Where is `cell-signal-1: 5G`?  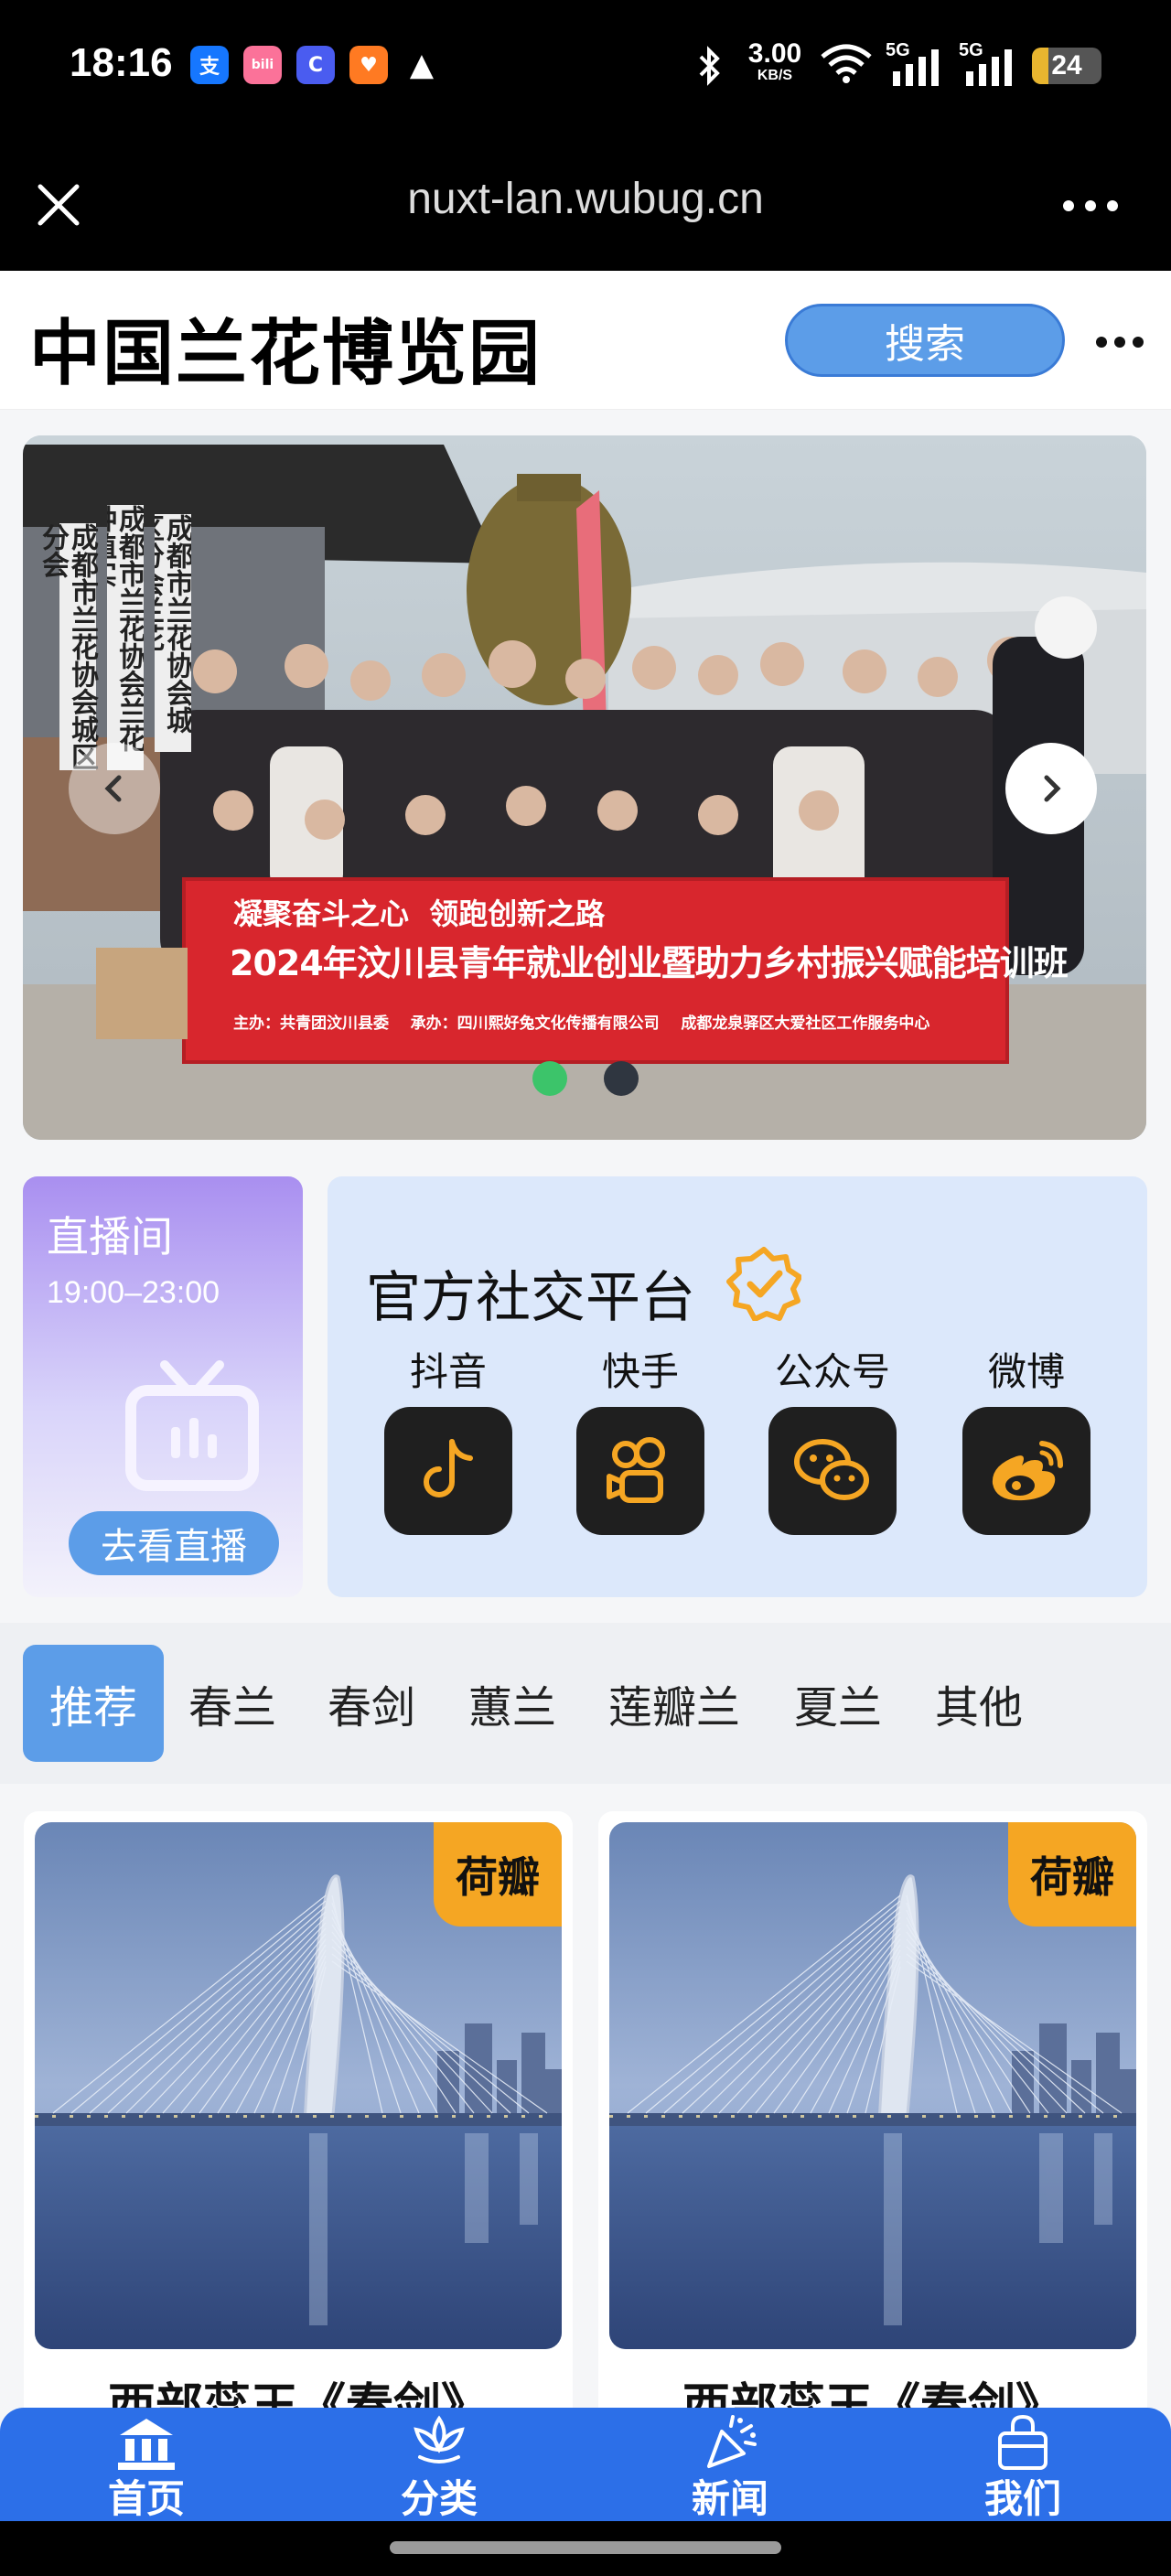
cell-signal-1: 5G is located at coordinates (917, 63).